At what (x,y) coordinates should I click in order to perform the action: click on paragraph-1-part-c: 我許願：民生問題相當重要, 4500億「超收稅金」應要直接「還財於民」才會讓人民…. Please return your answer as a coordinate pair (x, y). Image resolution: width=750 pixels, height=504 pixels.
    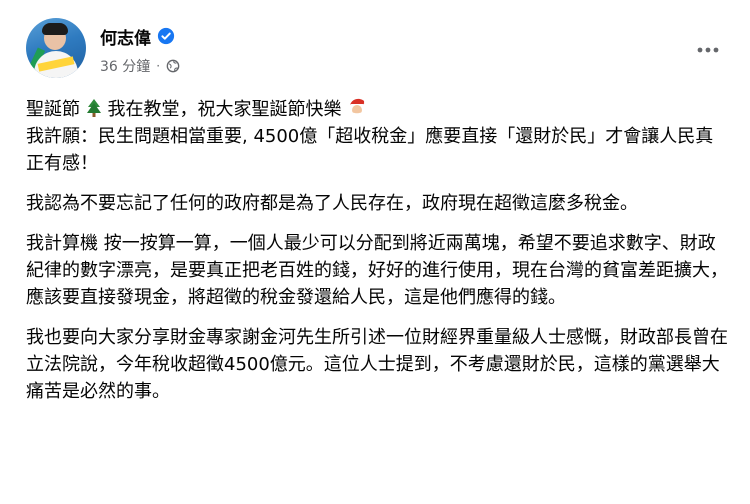
    Looking at the image, I should click on (370, 150).